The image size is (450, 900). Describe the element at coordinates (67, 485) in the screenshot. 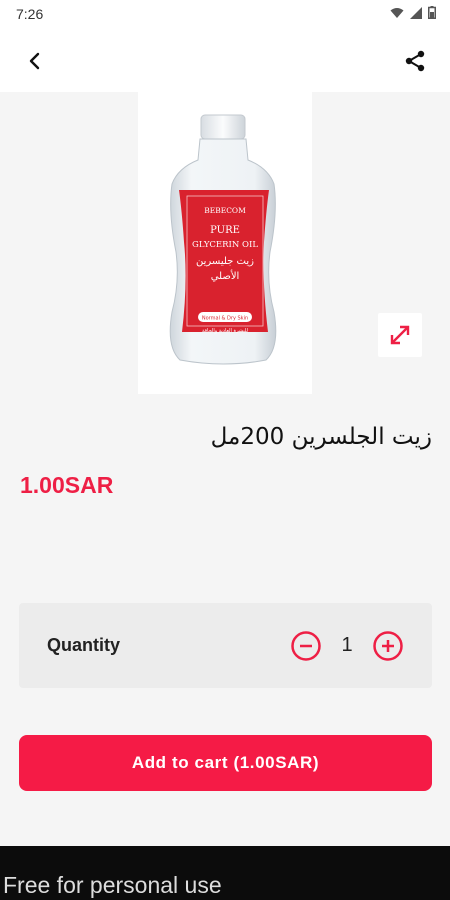

I see `product-price: 1.00SAR` at that location.